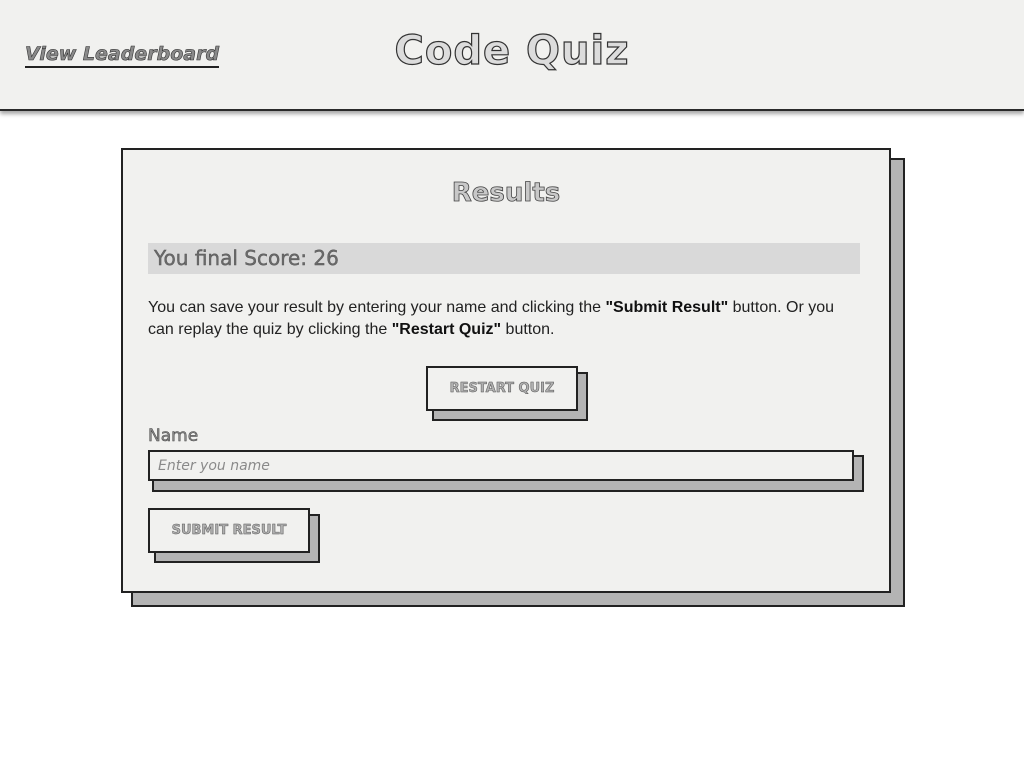 This screenshot has height=768, width=1024. I want to click on final-score: You final Score: 26, so click(504, 258).